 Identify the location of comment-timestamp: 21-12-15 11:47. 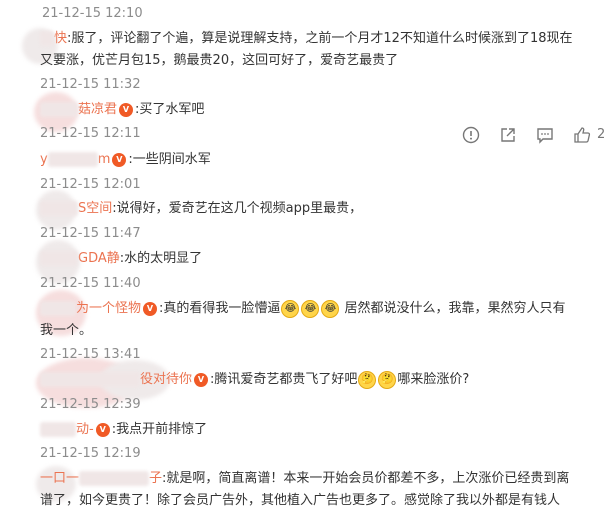
(90, 233).